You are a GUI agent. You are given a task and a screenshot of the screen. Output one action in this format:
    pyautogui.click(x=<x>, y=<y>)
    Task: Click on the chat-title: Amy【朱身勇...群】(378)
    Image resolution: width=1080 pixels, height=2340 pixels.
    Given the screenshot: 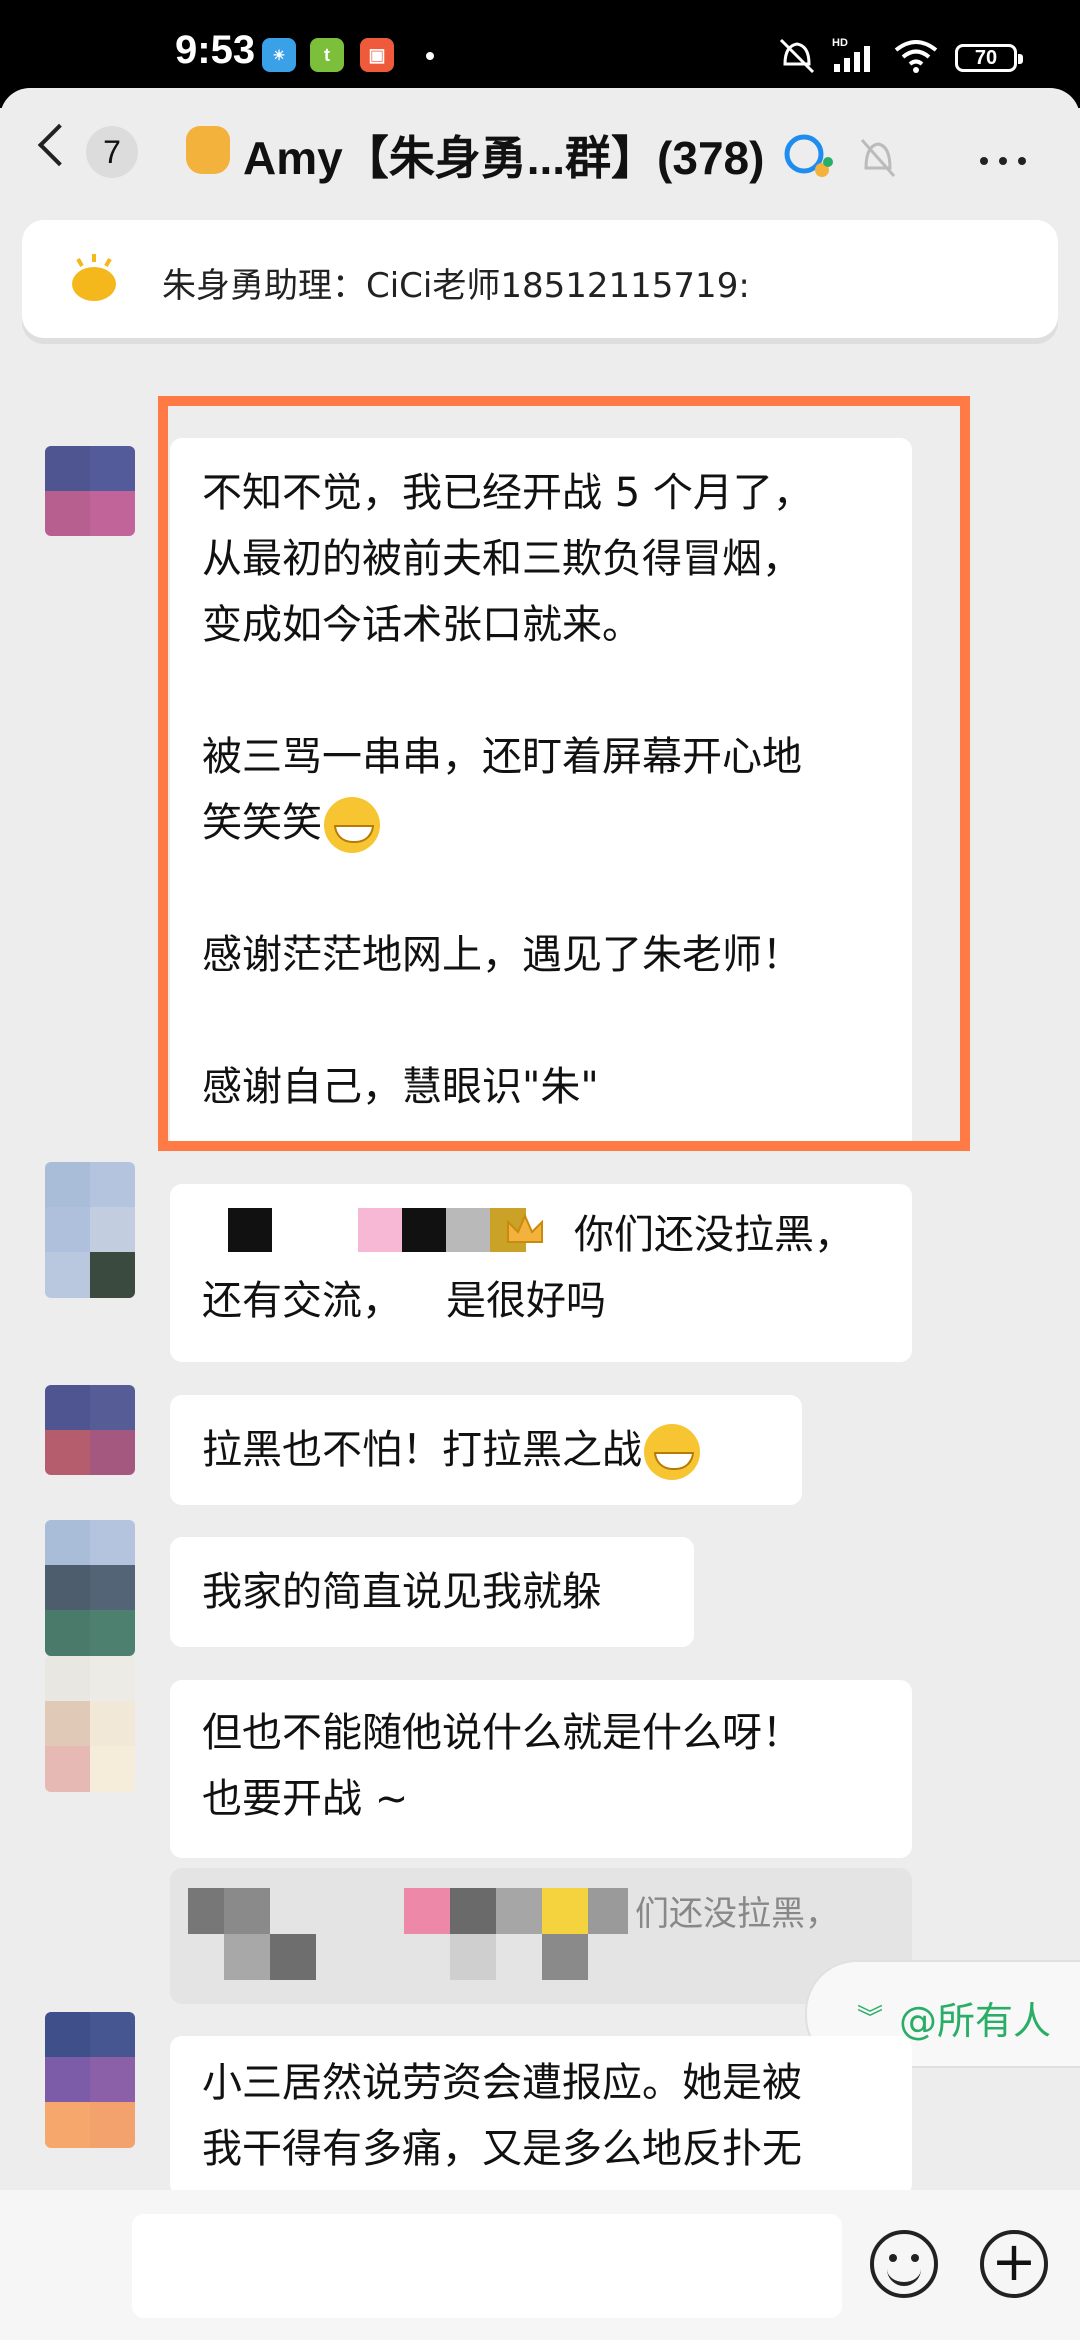 What is the action you would take?
    pyautogui.click(x=474, y=155)
    